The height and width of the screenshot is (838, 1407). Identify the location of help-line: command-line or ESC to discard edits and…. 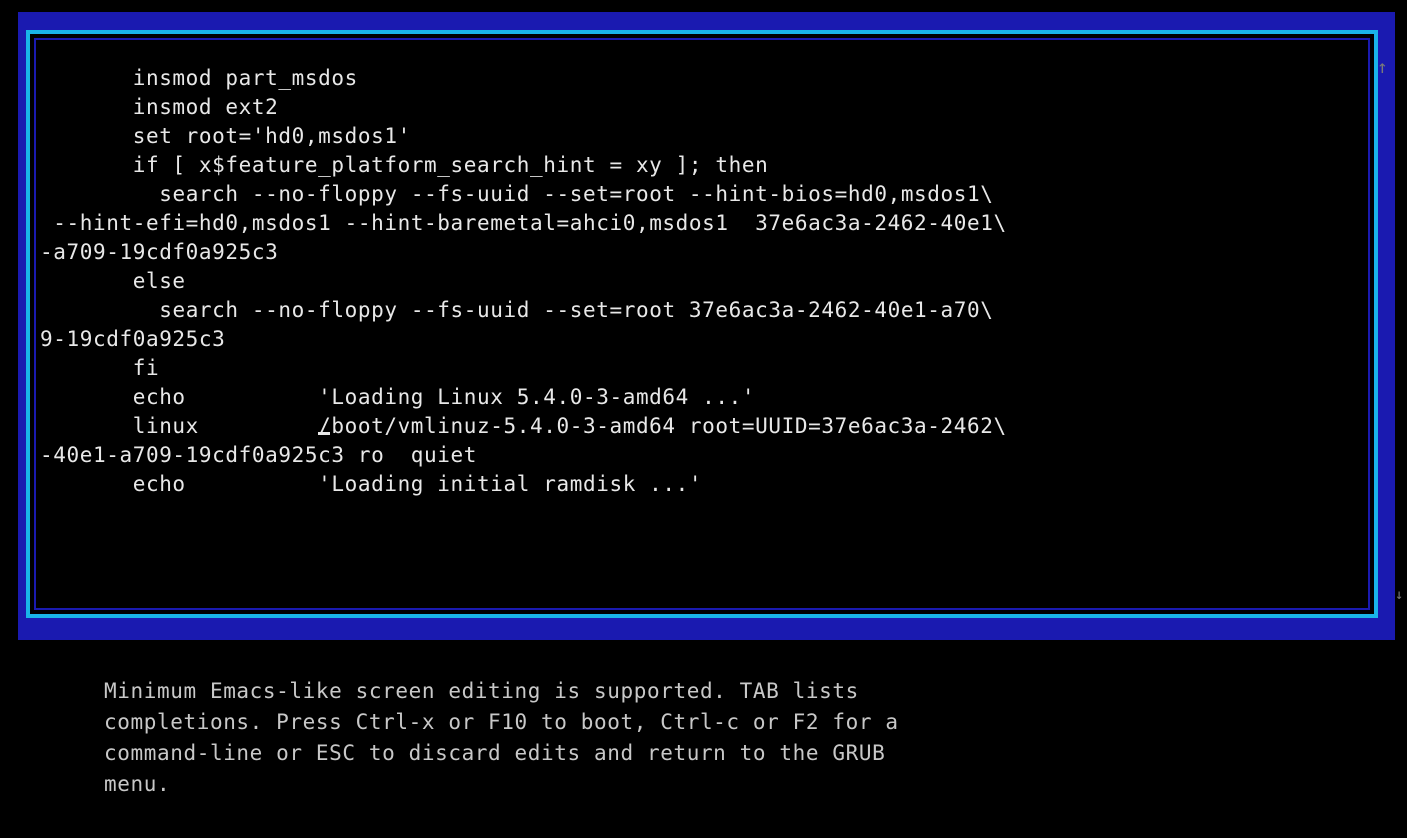
(495, 753).